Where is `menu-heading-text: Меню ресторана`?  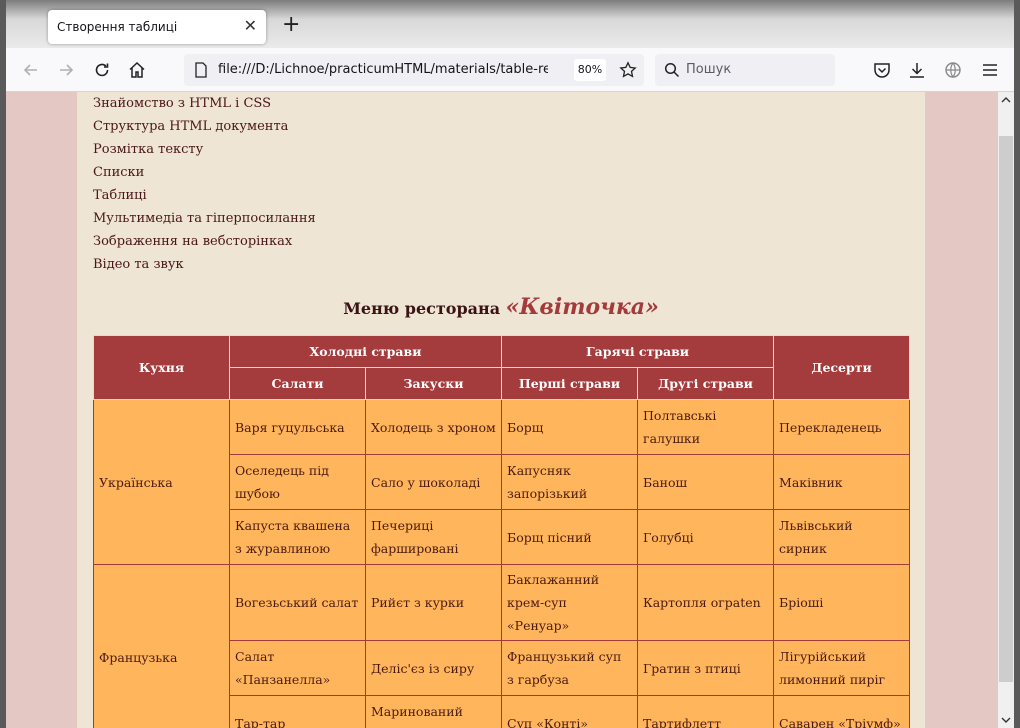
menu-heading-text: Меню ресторана is located at coordinates (422, 308).